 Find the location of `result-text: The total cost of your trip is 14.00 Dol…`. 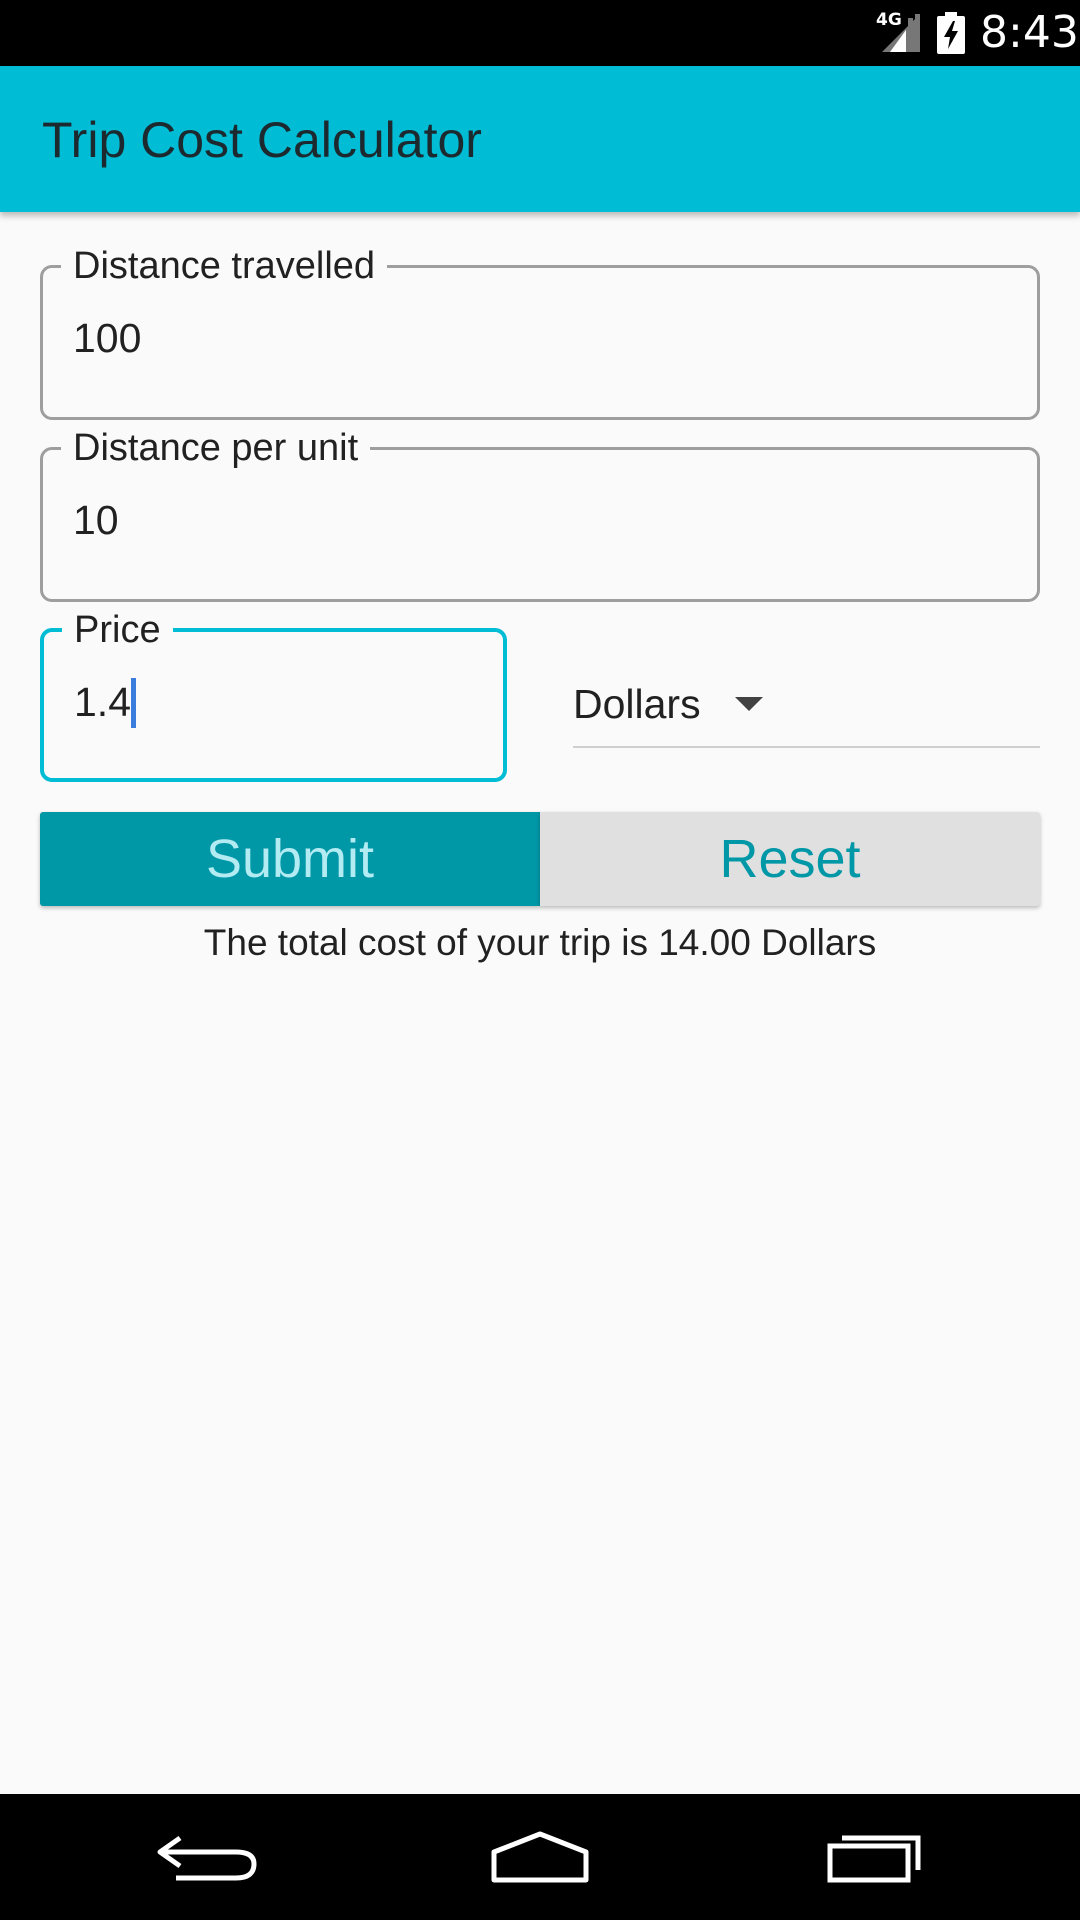

result-text: The total cost of your trip is 14.00 Dol… is located at coordinates (540, 942).